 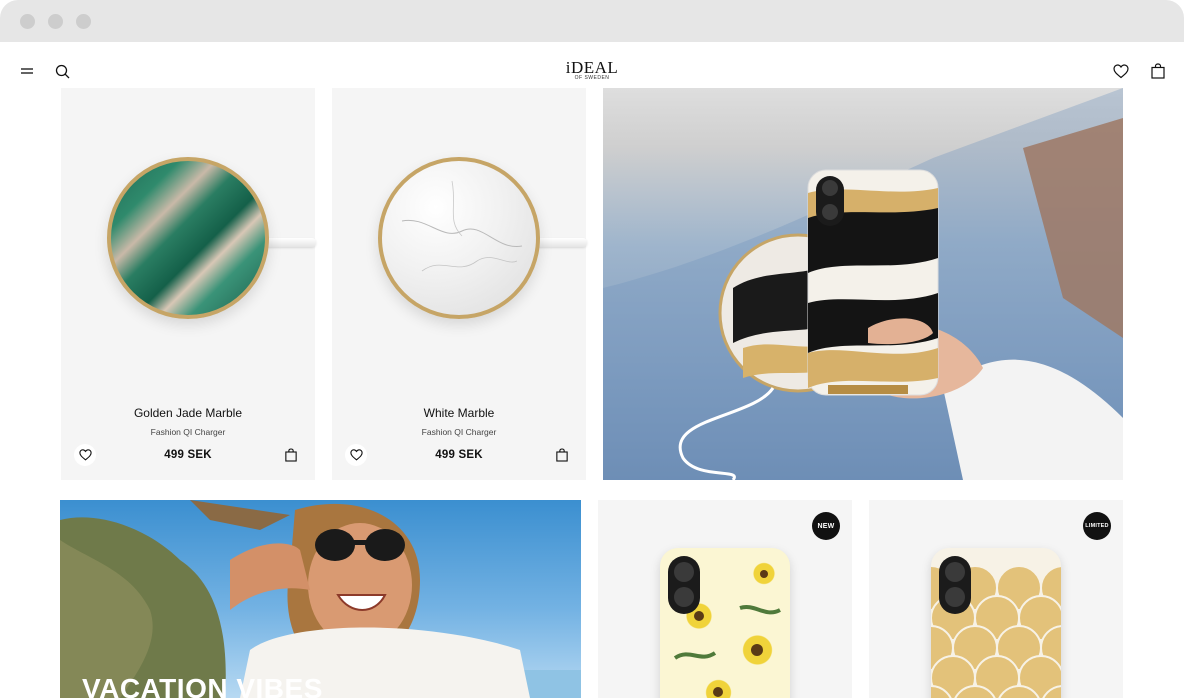 I want to click on vacation-vibes-banner: VACATION VIBES, so click(x=320, y=599).